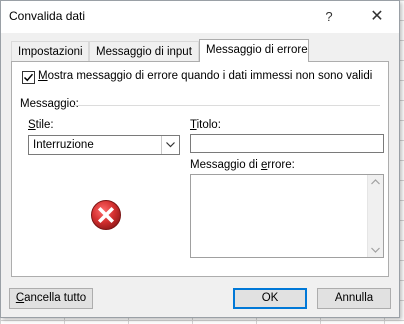  What do you see at coordinates (144, 51) in the screenshot?
I see `tab-input-message: Messaggio di input` at bounding box center [144, 51].